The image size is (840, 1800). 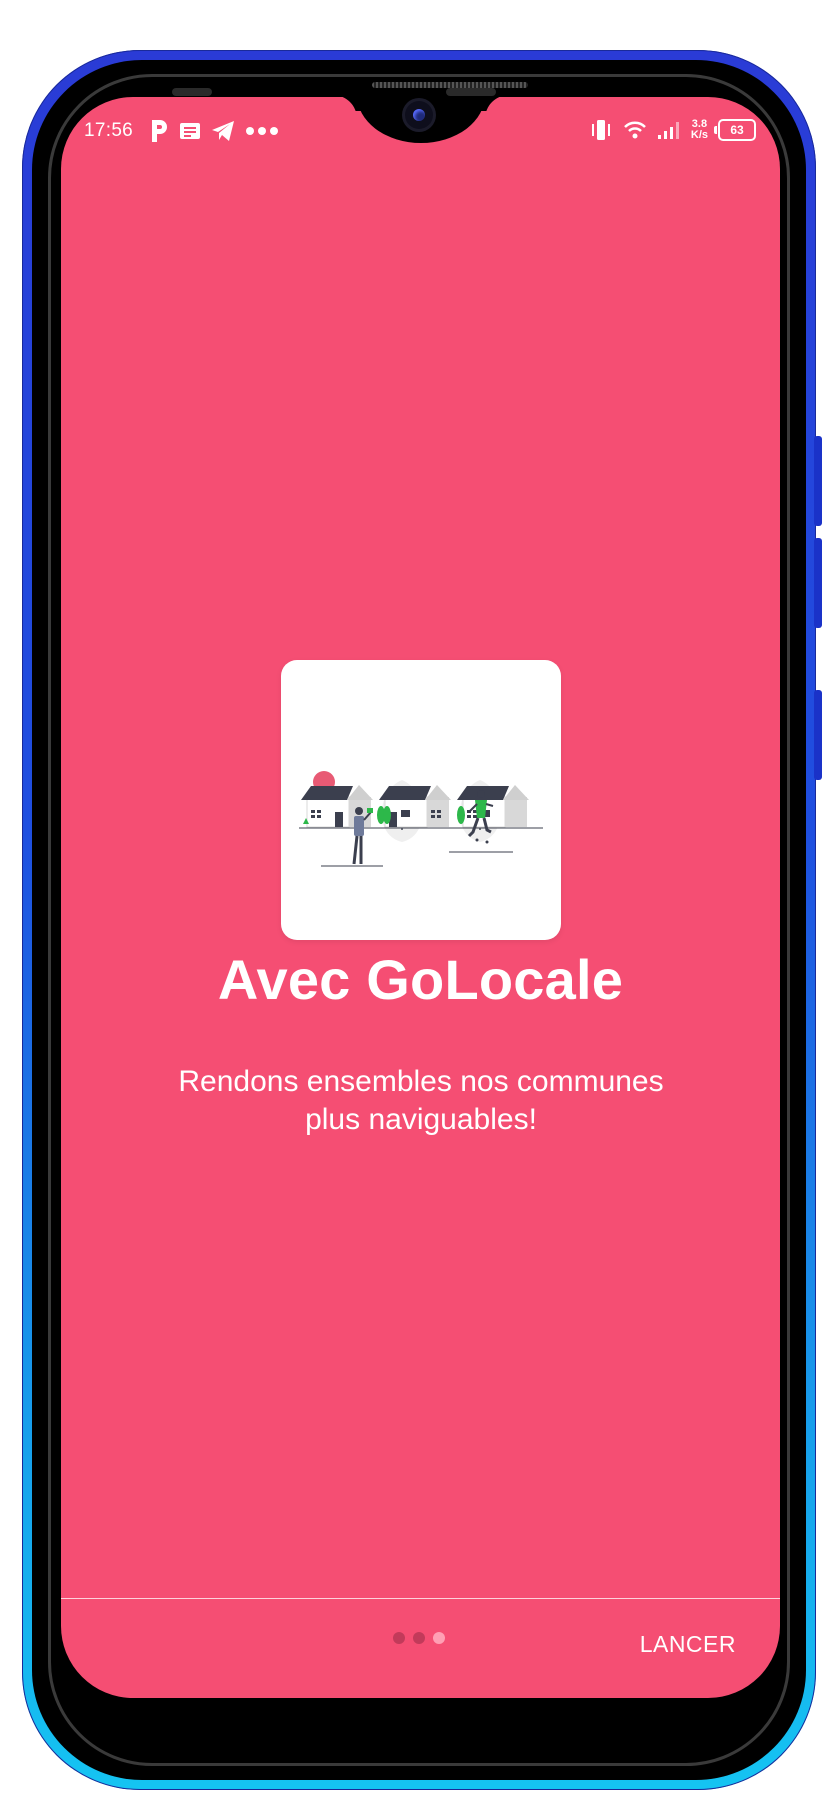 What do you see at coordinates (668, 130) in the screenshot?
I see `signal-icon` at bounding box center [668, 130].